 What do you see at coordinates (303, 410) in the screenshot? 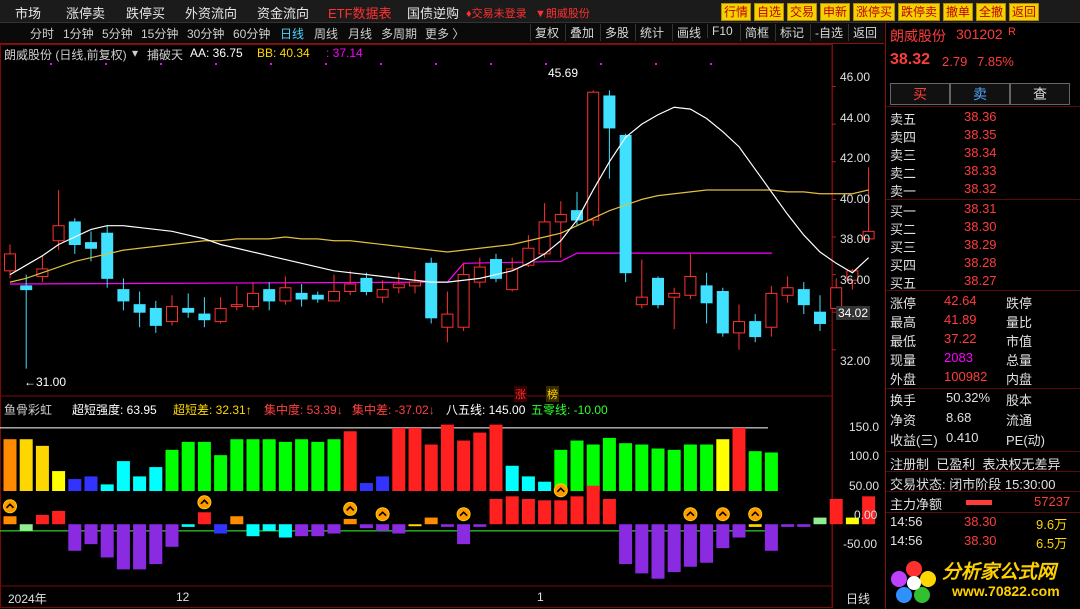
I see `sub-value-concentration: 集中度: 53.39↓` at bounding box center [303, 410].